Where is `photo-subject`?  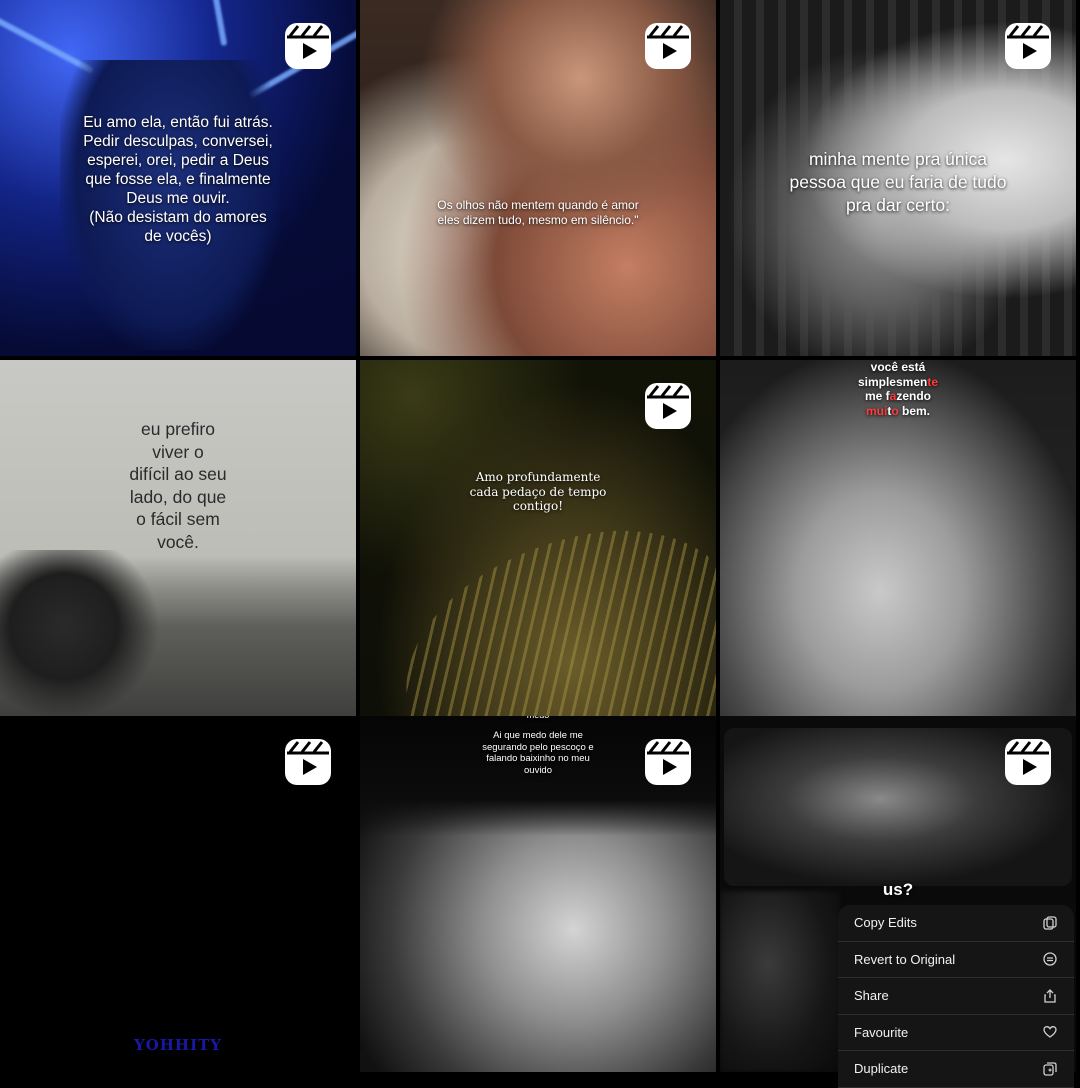
photo-subject is located at coordinates (80, 633).